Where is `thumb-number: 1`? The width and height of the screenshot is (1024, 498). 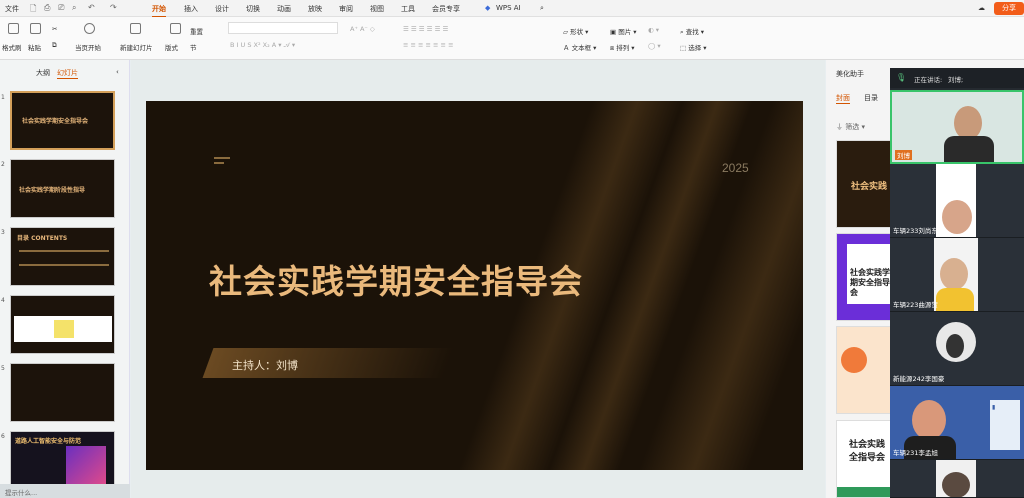 thumb-number: 1 is located at coordinates (3, 97).